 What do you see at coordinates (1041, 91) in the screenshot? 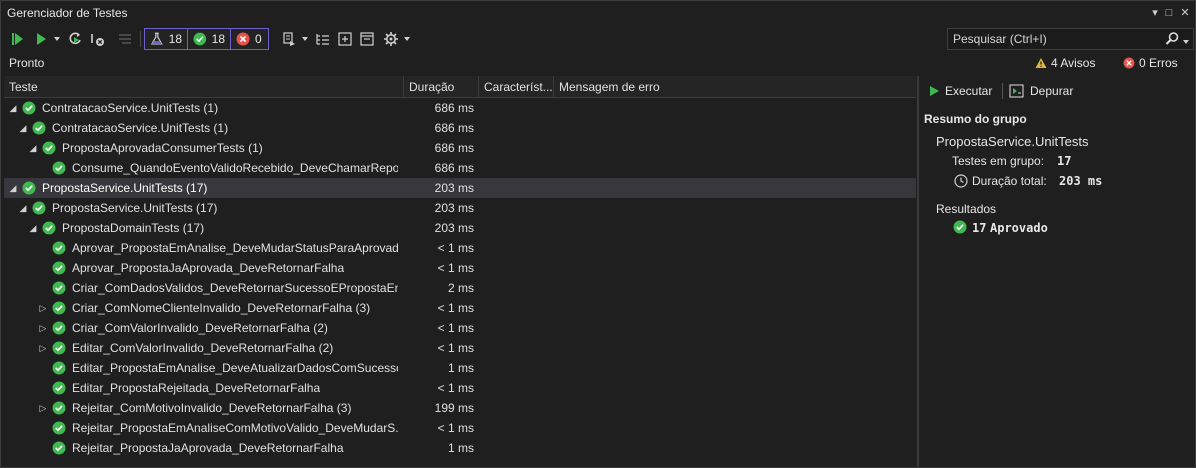
I see `debug-group-button: Depurar` at bounding box center [1041, 91].